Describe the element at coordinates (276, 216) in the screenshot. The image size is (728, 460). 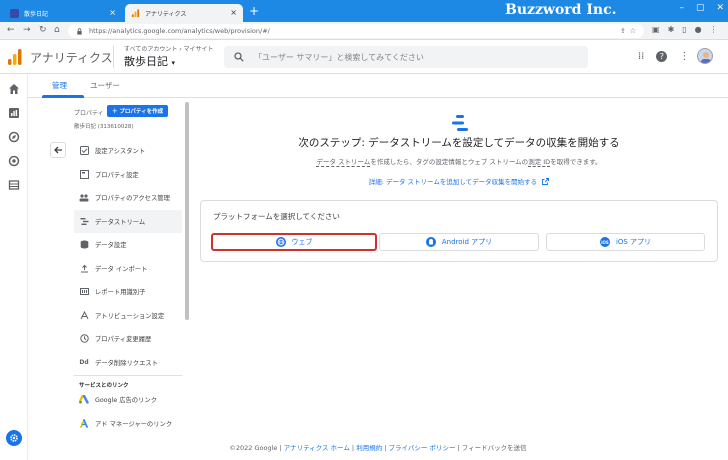
I see `platform-title: プラットフォームを選択してください` at that location.